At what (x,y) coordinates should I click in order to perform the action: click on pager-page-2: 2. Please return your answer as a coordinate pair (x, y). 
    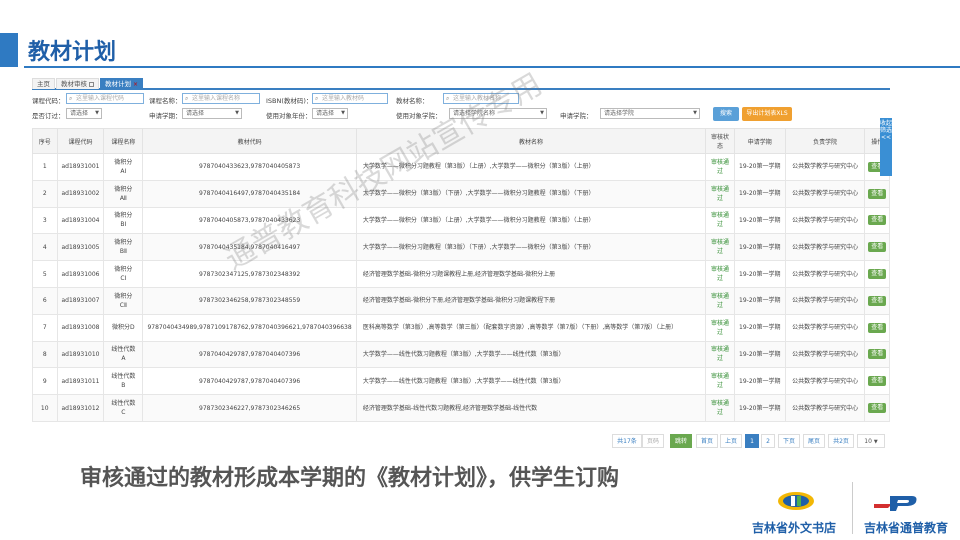
    Looking at the image, I should click on (768, 441).